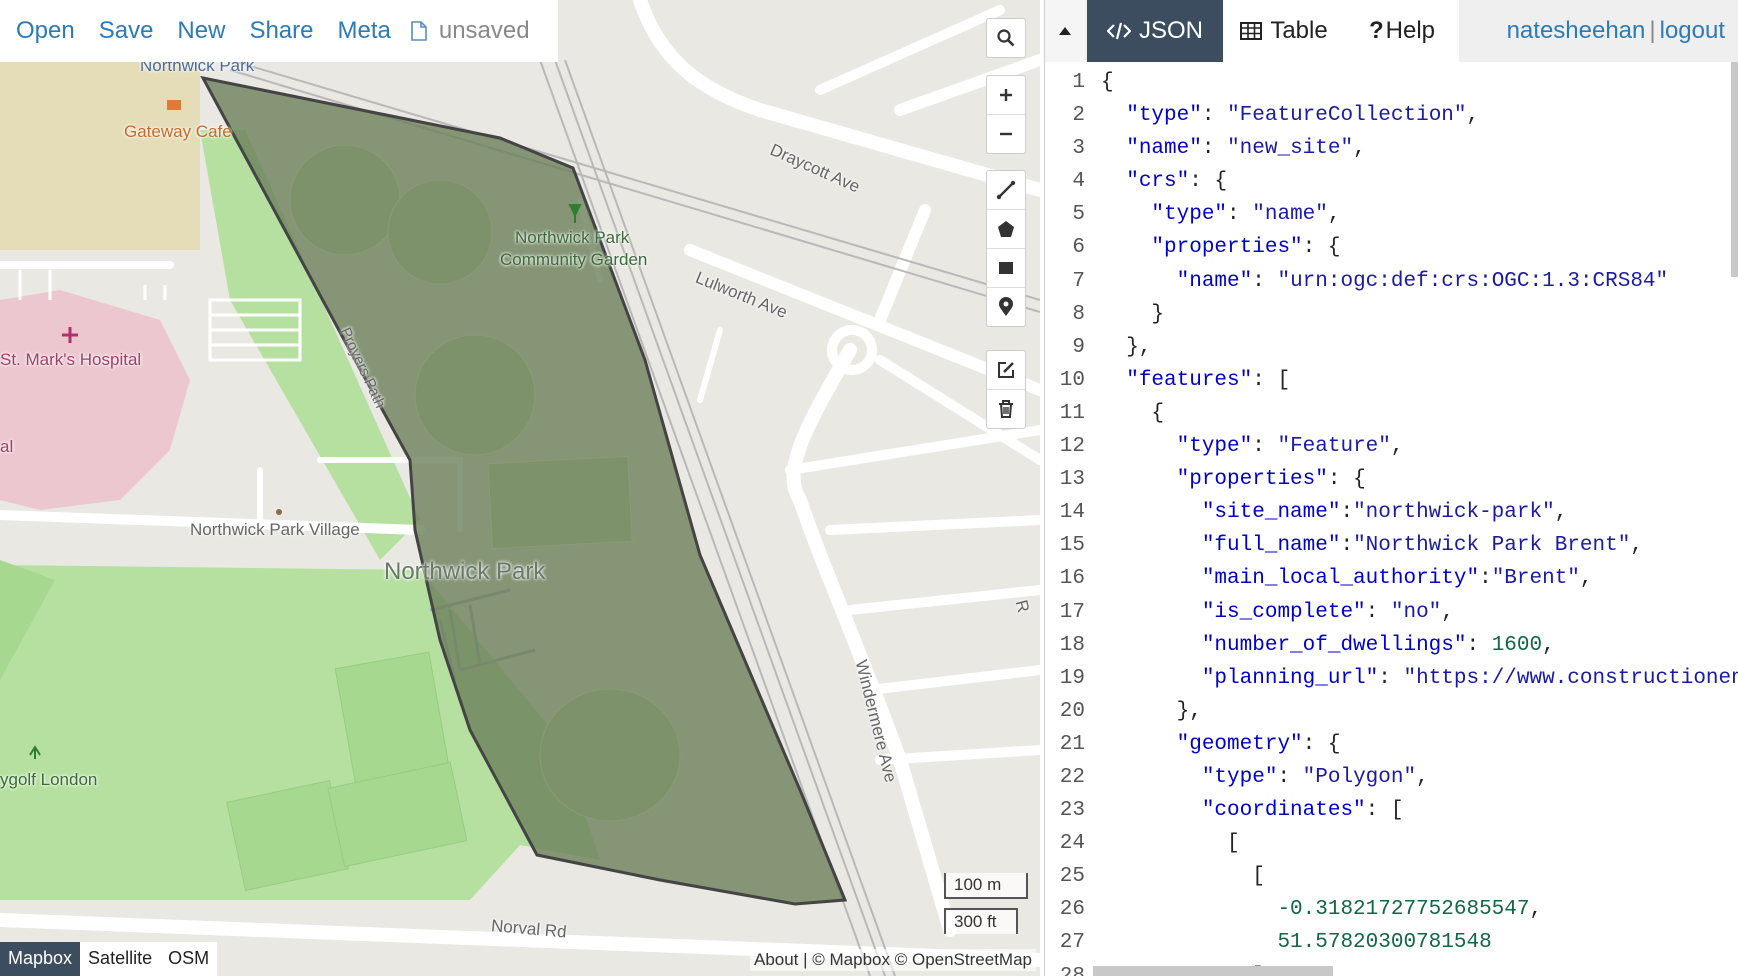  What do you see at coordinates (1078, 248) in the screenshot?
I see `line-number: 6` at bounding box center [1078, 248].